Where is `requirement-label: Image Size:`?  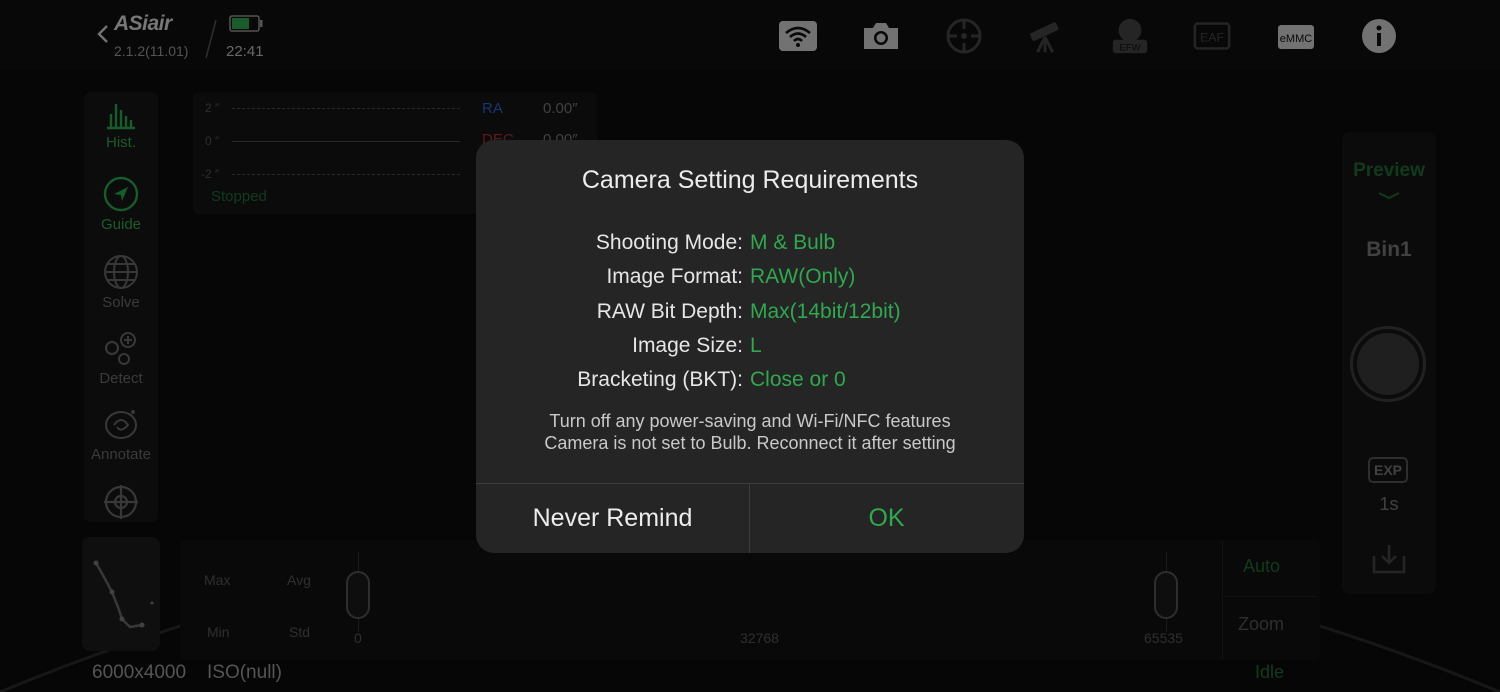 requirement-label: Image Size: is located at coordinates (687, 345).